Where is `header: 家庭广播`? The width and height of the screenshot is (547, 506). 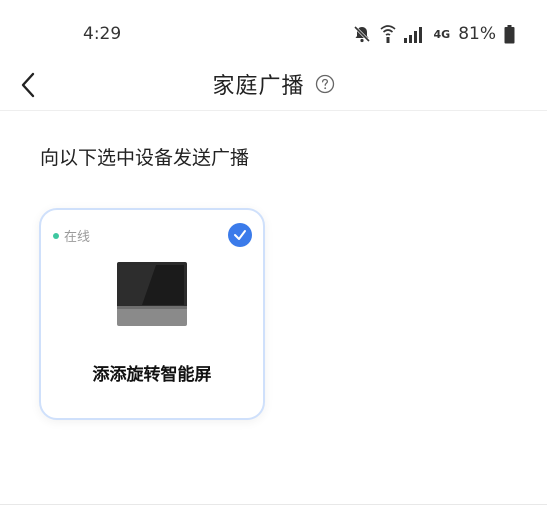
header: 家庭广播 is located at coordinates (273, 86).